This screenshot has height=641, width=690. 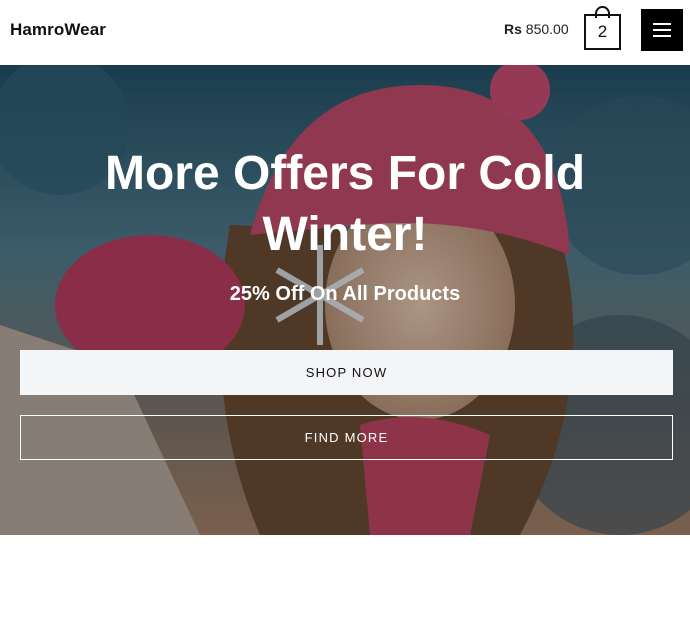 I want to click on cart-button: 2, so click(x=602, y=28).